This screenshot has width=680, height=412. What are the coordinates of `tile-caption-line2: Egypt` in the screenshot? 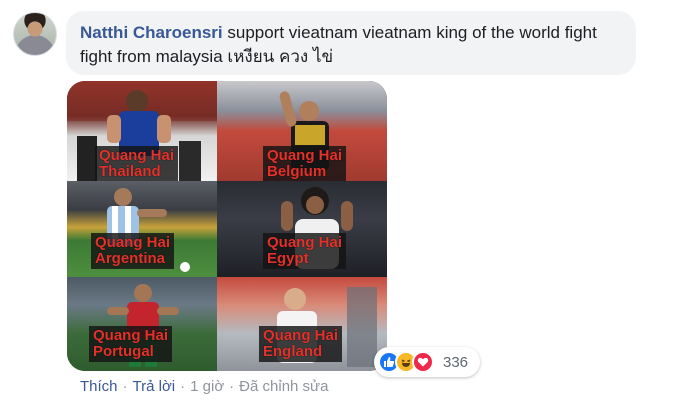 It's located at (288, 258).